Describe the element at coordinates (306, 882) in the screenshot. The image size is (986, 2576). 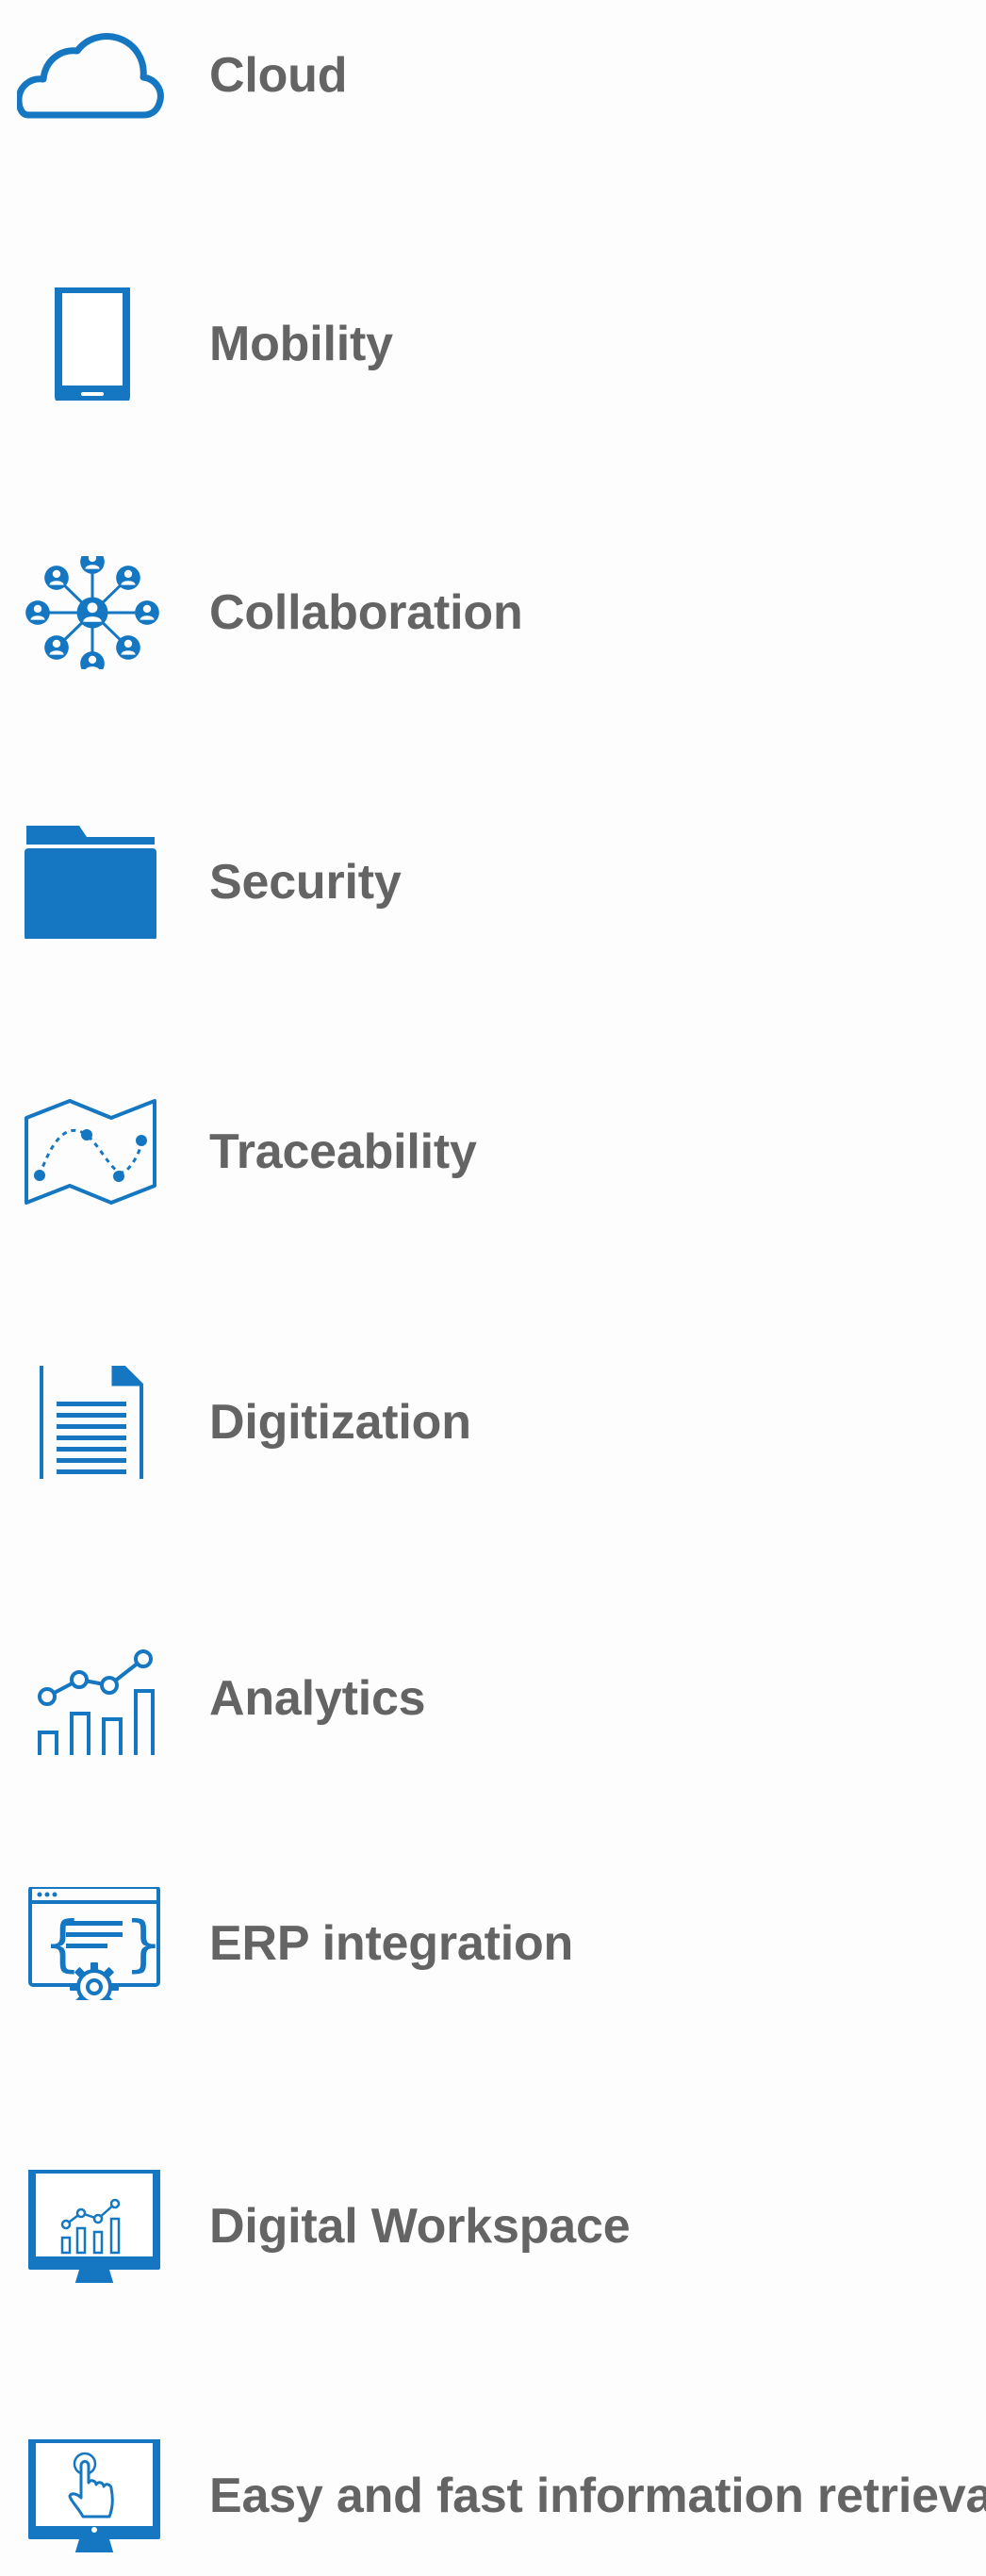
I see `feature-label: Security` at that location.